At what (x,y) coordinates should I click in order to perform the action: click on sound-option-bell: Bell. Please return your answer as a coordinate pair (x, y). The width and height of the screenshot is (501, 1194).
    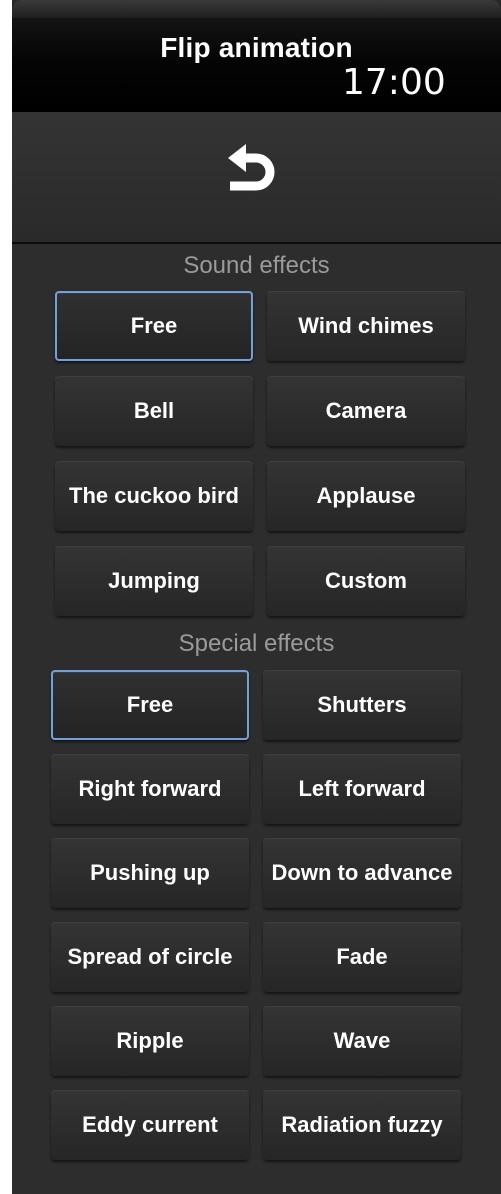
    Looking at the image, I should click on (154, 411).